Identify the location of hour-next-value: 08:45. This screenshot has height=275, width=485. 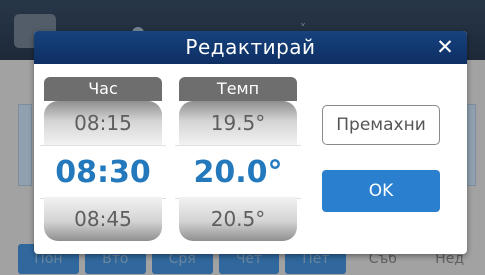
(103, 219).